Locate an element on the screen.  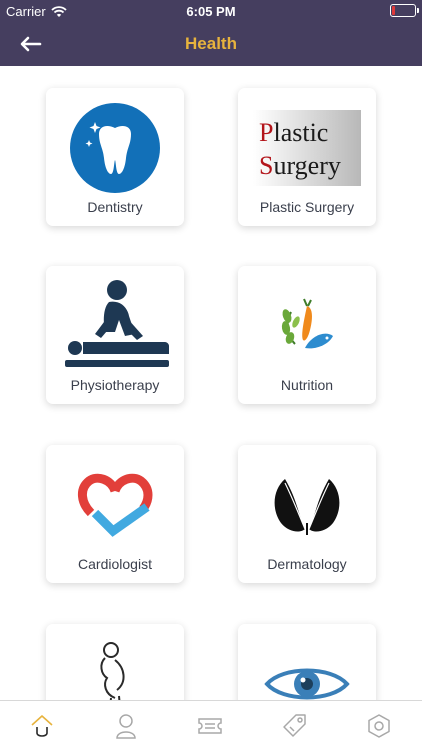
ticket-icon is located at coordinates (210, 726).